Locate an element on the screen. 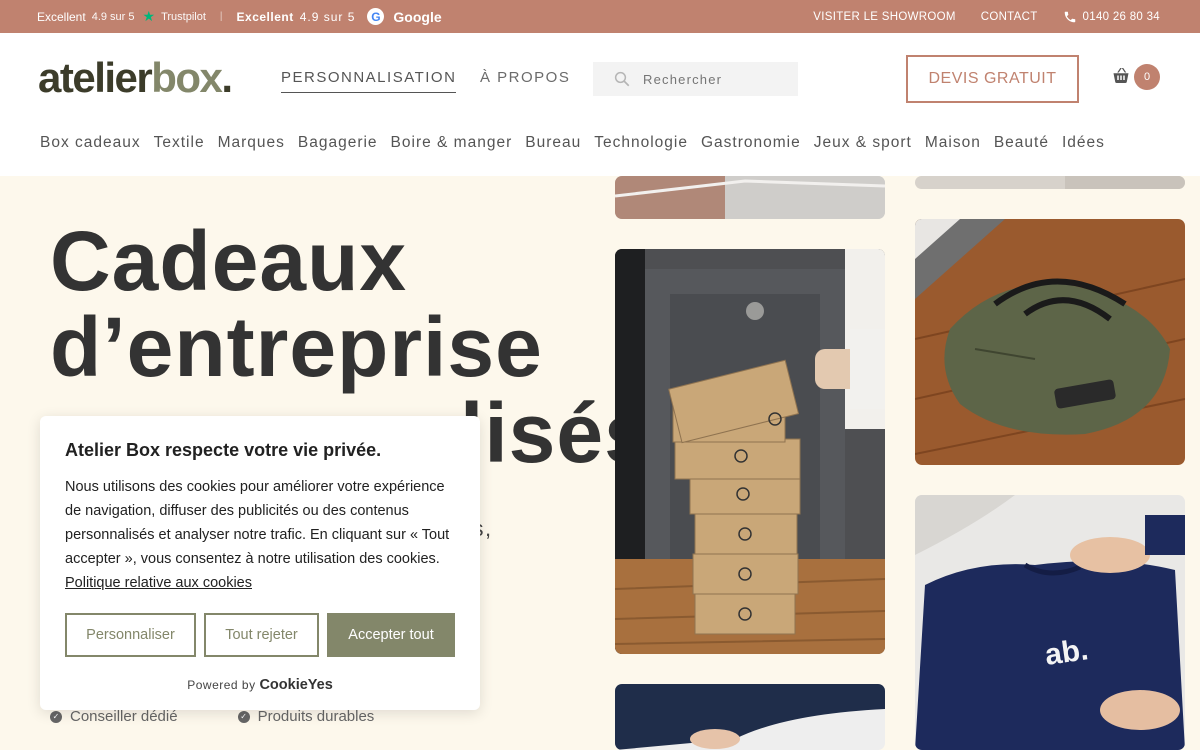 The image size is (1200, 750). search-icon is located at coordinates (622, 79).